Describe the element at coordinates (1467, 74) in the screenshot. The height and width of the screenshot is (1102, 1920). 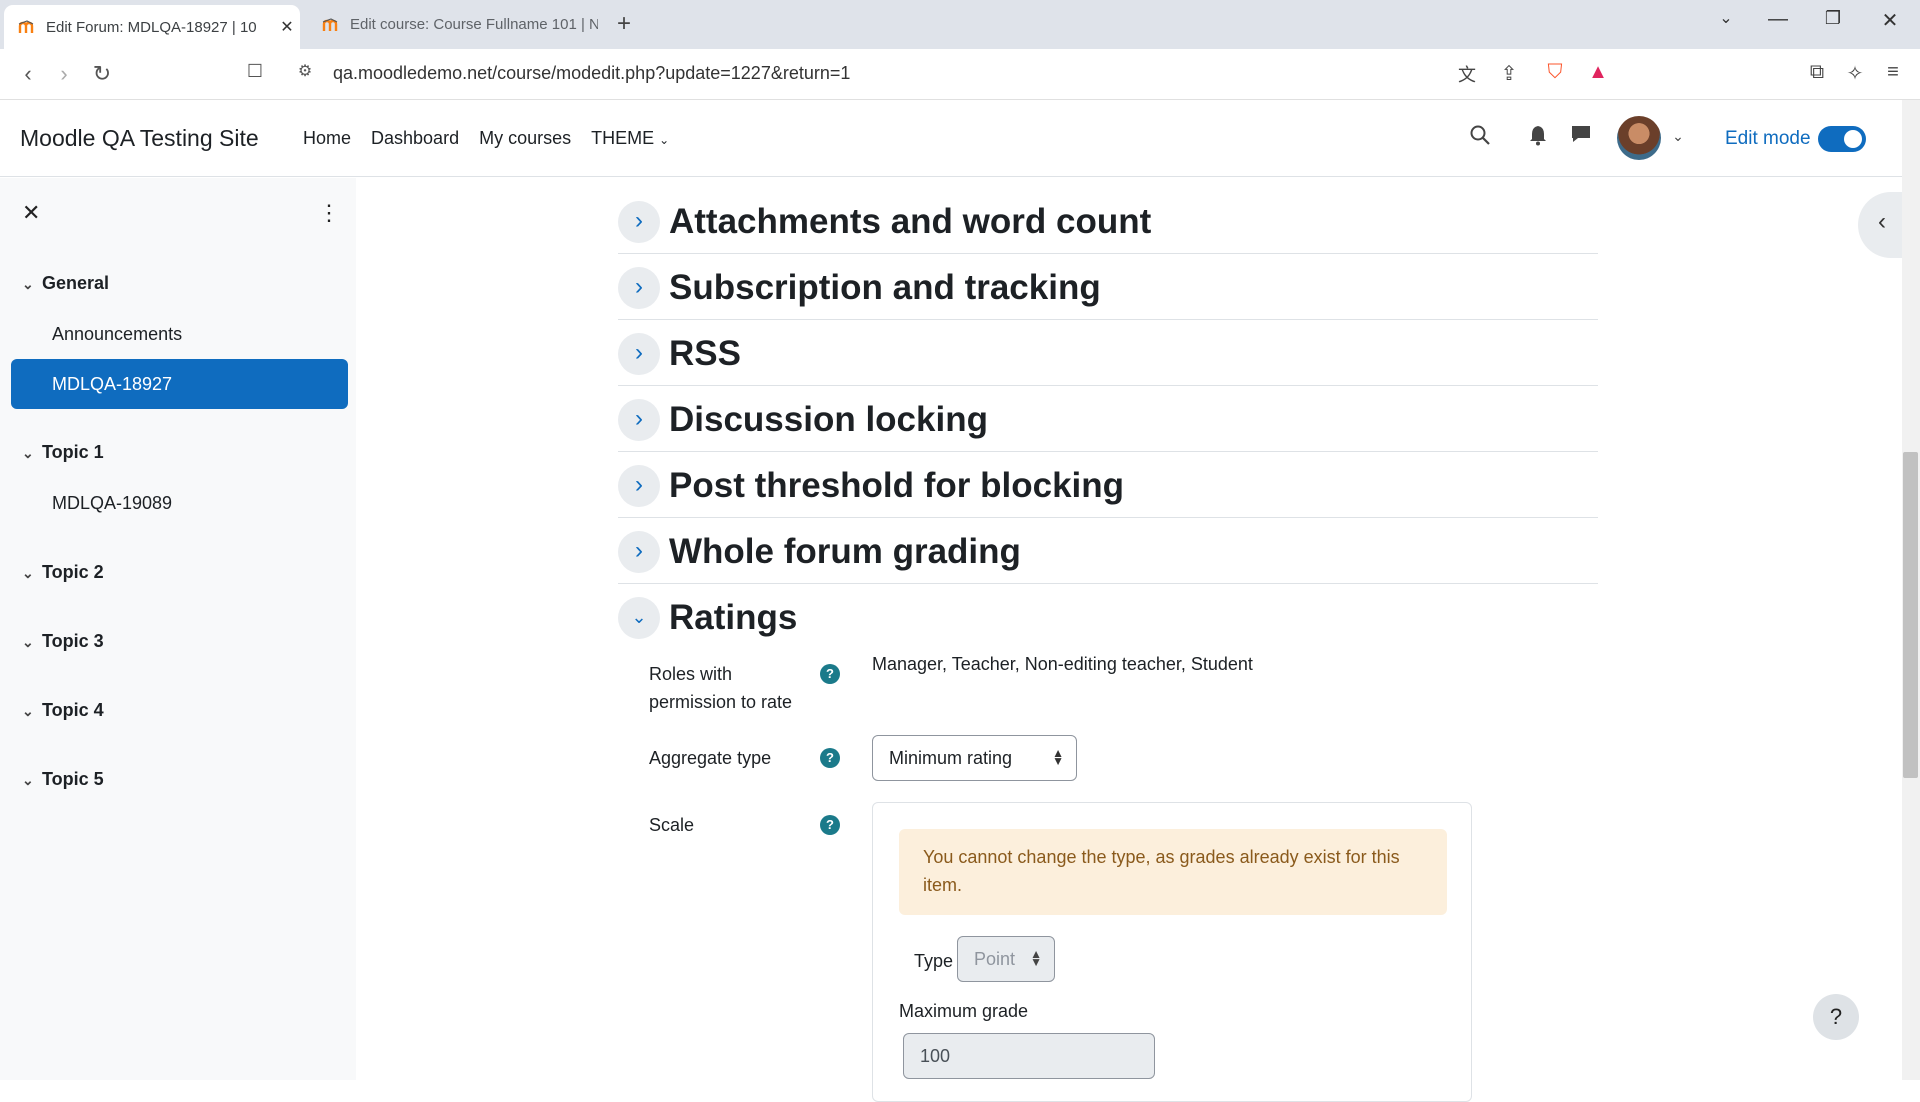
I see `translate-icon: 文` at that location.